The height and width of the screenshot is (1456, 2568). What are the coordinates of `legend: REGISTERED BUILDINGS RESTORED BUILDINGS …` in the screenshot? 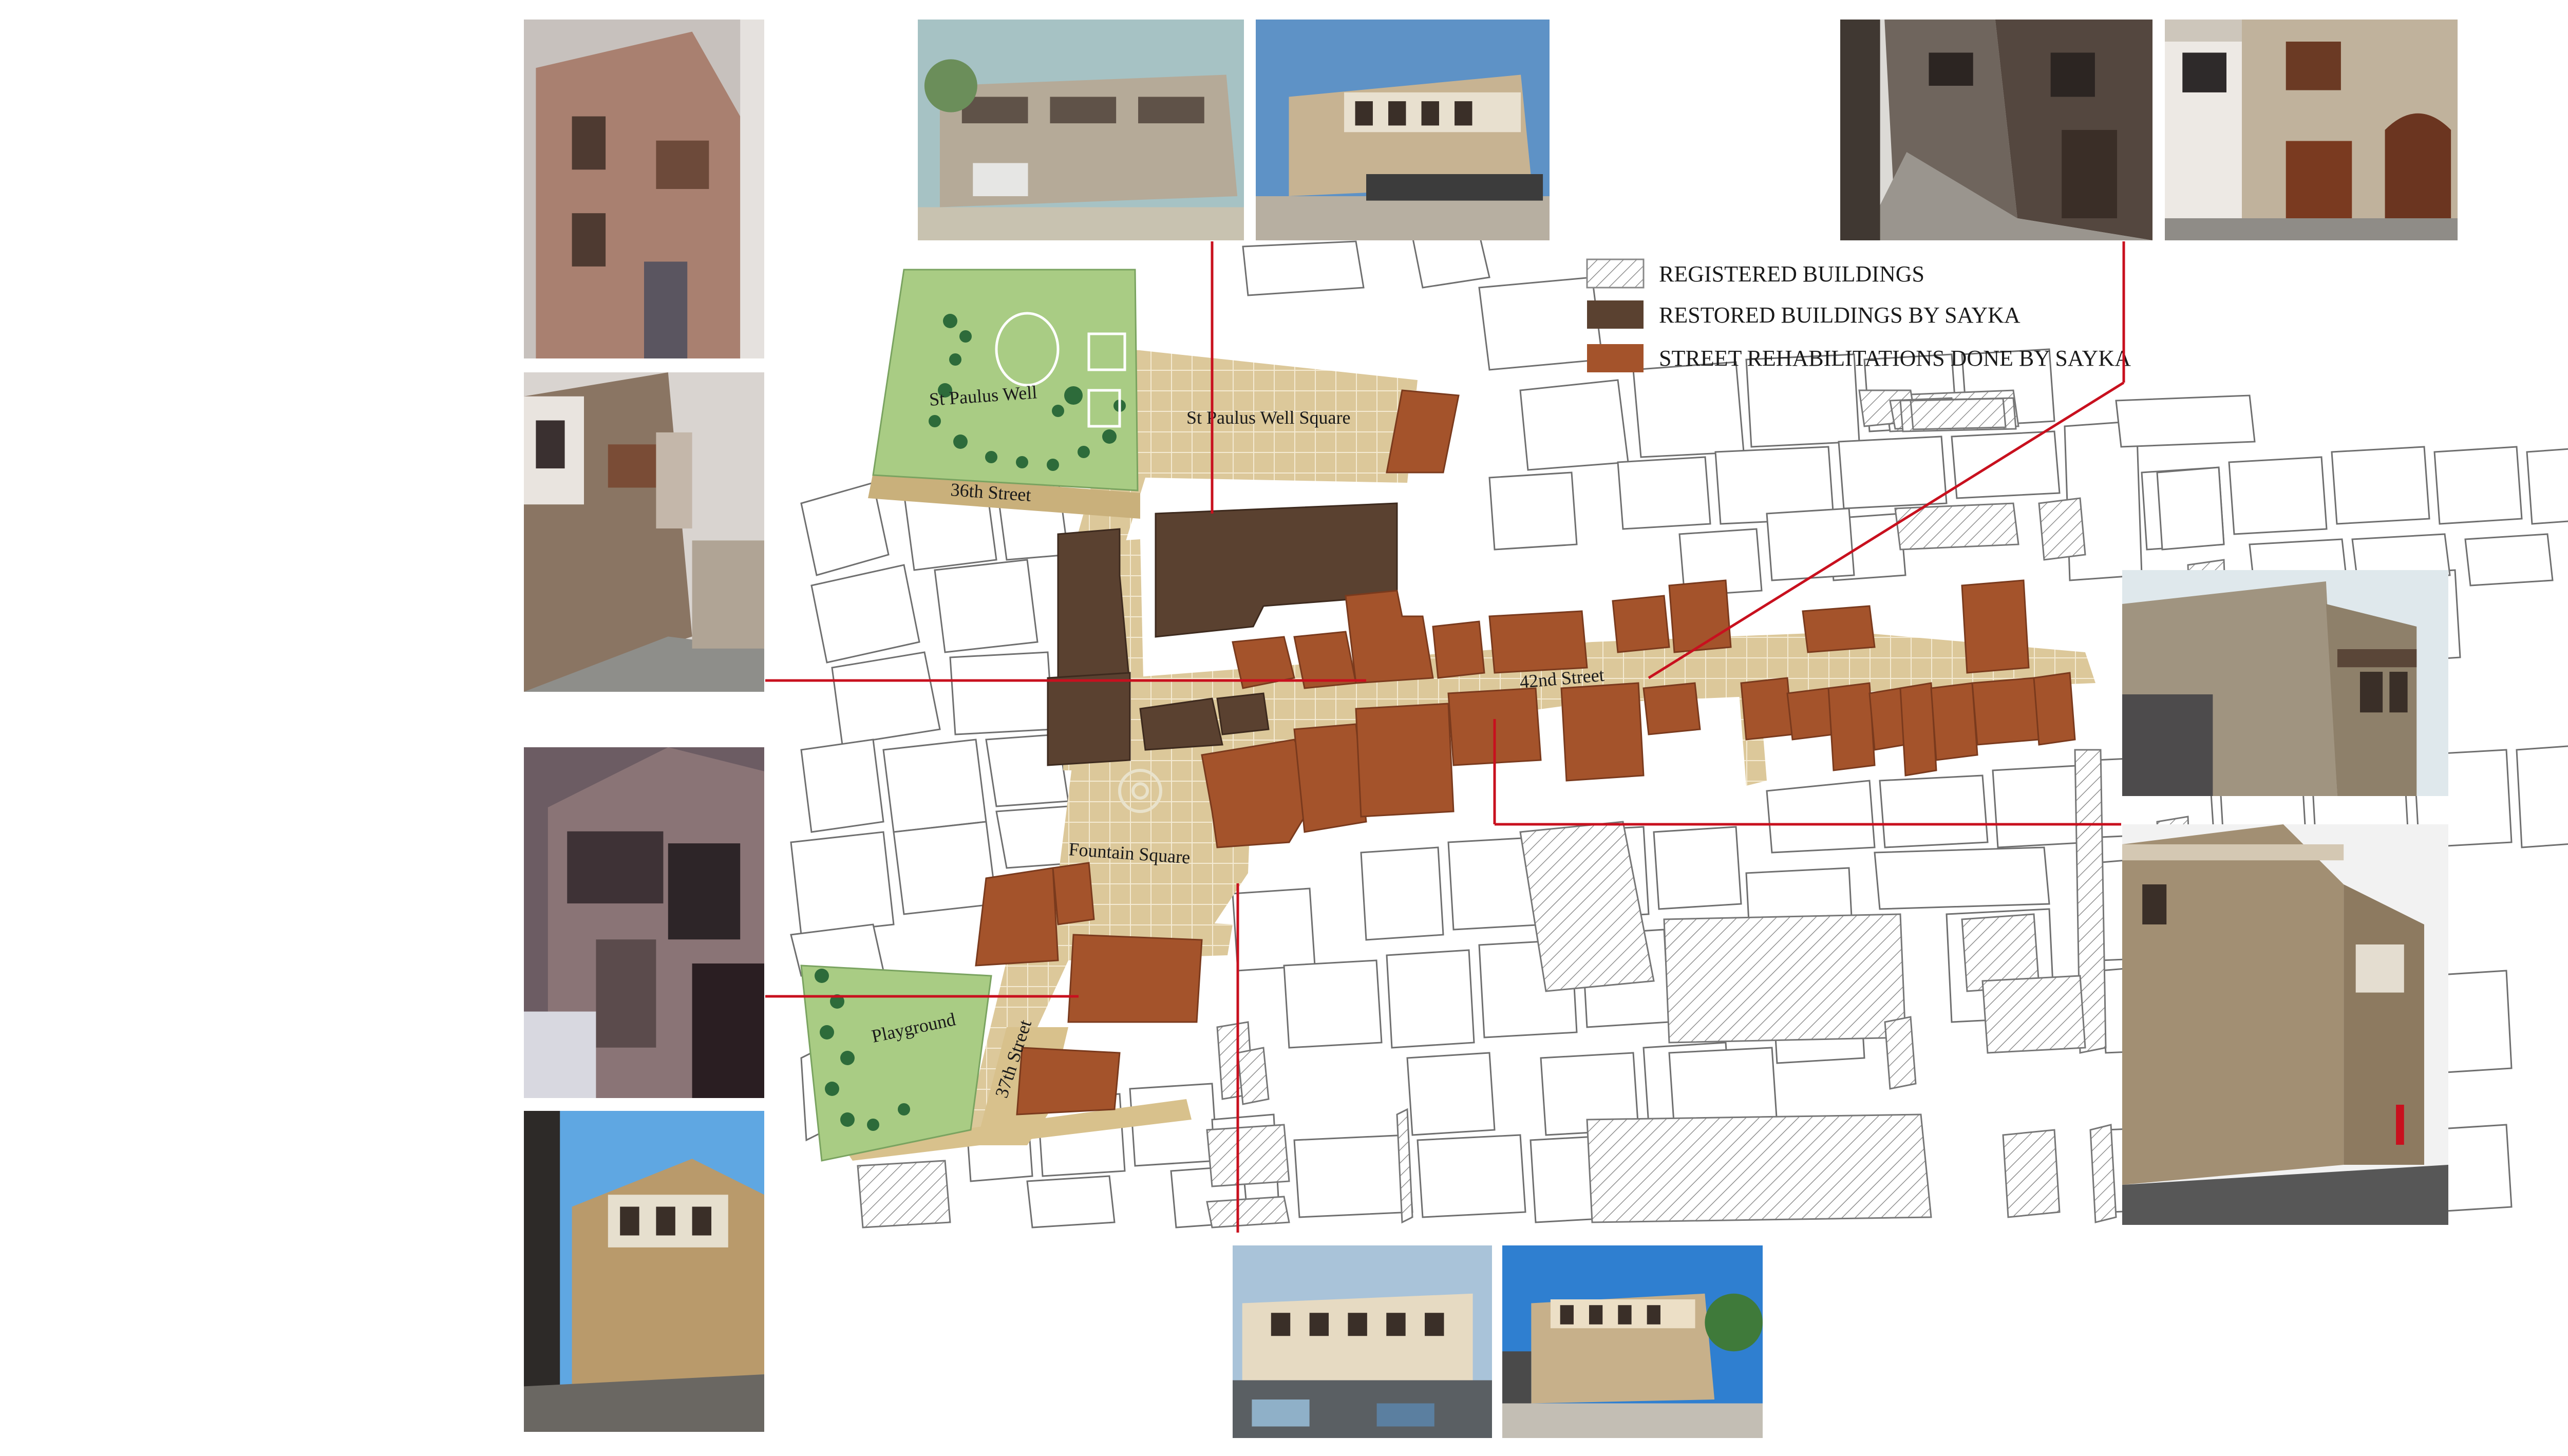 It's located at (1858, 315).